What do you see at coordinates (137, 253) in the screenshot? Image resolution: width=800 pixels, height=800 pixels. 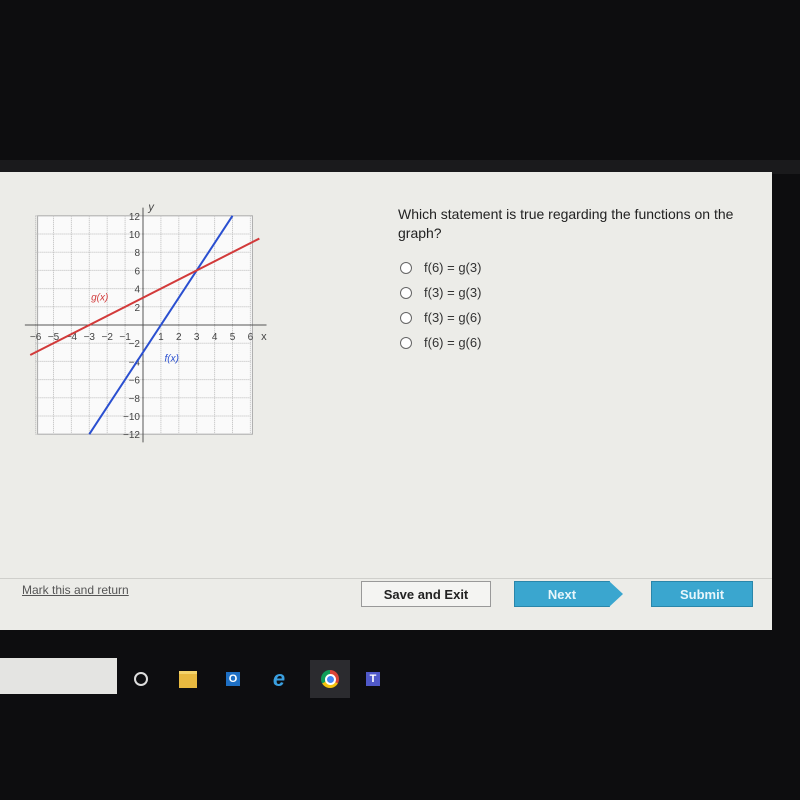 I see `y-tick-label: 8` at bounding box center [137, 253].